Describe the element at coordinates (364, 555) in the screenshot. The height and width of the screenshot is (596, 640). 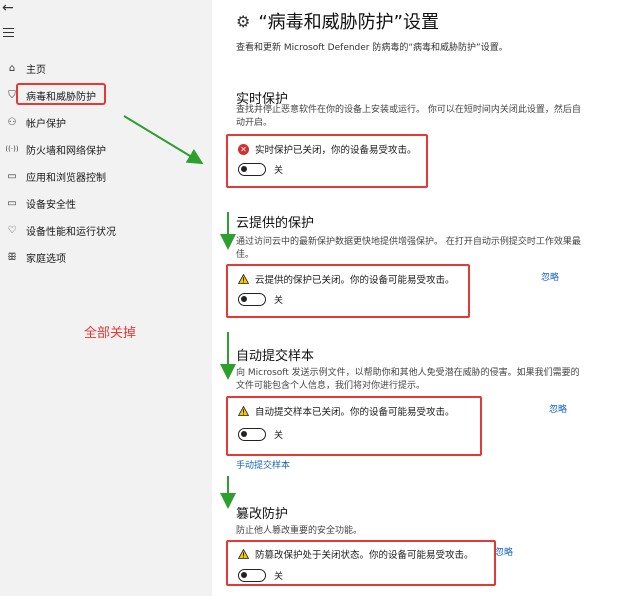
I see `status-text: 防篡改保护处于关闭状态。你的设备可能易受攻击。` at that location.